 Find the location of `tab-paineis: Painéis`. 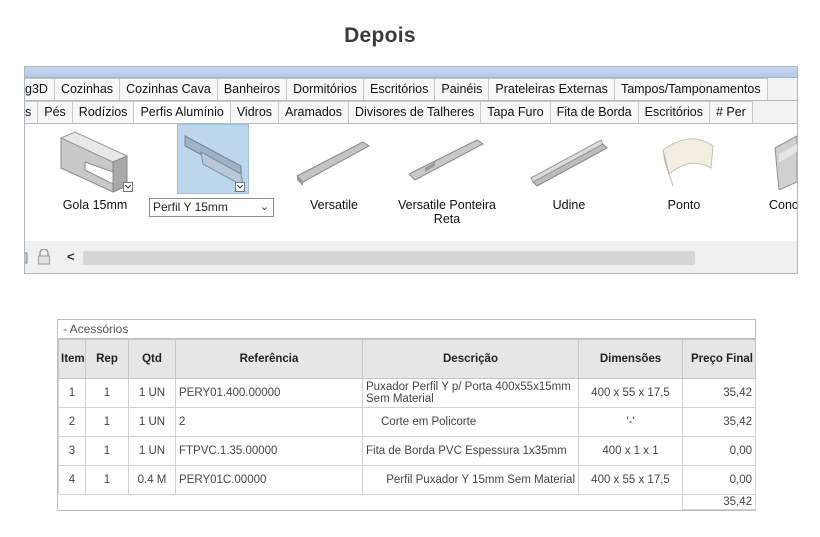

tab-paineis: Painéis is located at coordinates (462, 89).